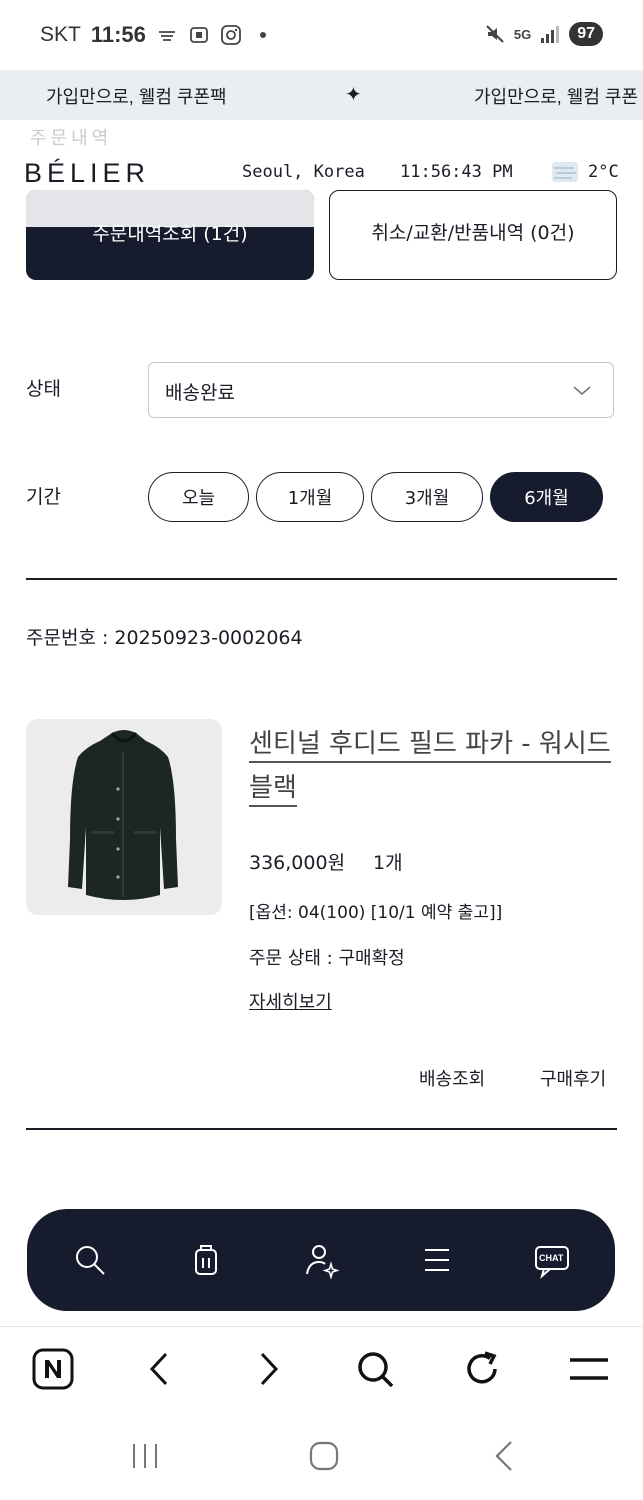 The height and width of the screenshot is (1500, 643). What do you see at coordinates (565, 172) in the screenshot?
I see `fog-icon` at bounding box center [565, 172].